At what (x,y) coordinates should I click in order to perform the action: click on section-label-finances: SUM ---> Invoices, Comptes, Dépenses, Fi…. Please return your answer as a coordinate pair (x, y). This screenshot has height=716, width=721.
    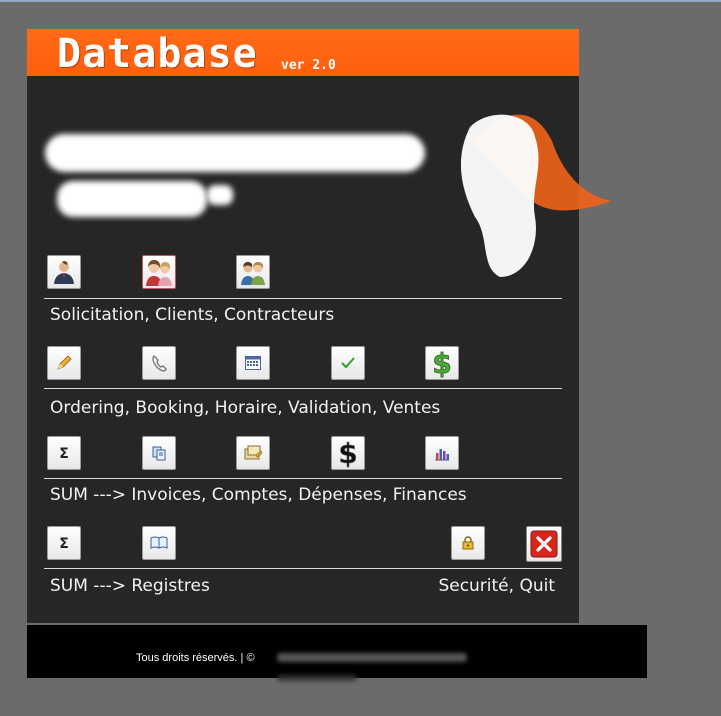
    Looking at the image, I should click on (258, 495).